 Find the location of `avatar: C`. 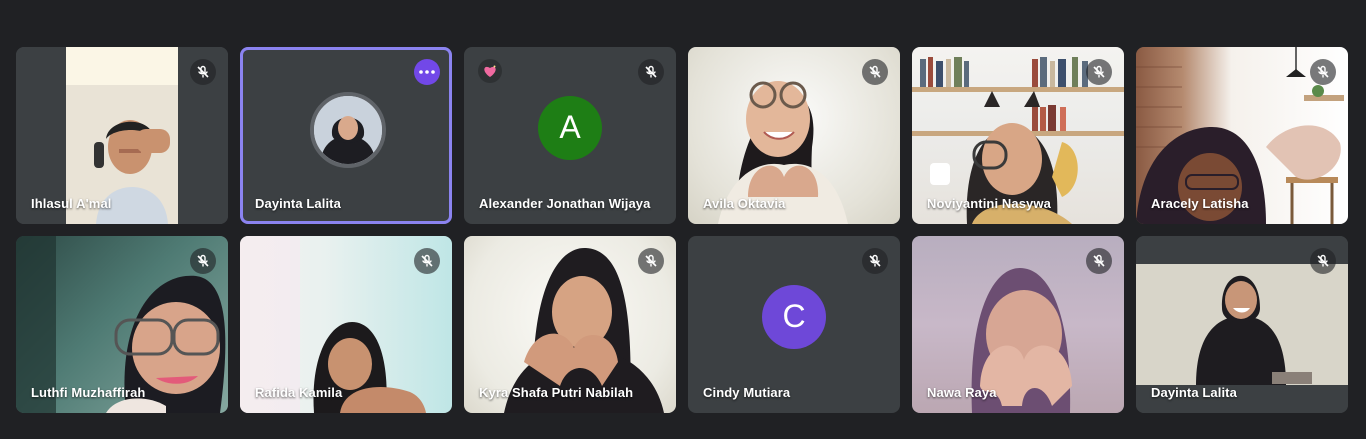

avatar: C is located at coordinates (794, 316).